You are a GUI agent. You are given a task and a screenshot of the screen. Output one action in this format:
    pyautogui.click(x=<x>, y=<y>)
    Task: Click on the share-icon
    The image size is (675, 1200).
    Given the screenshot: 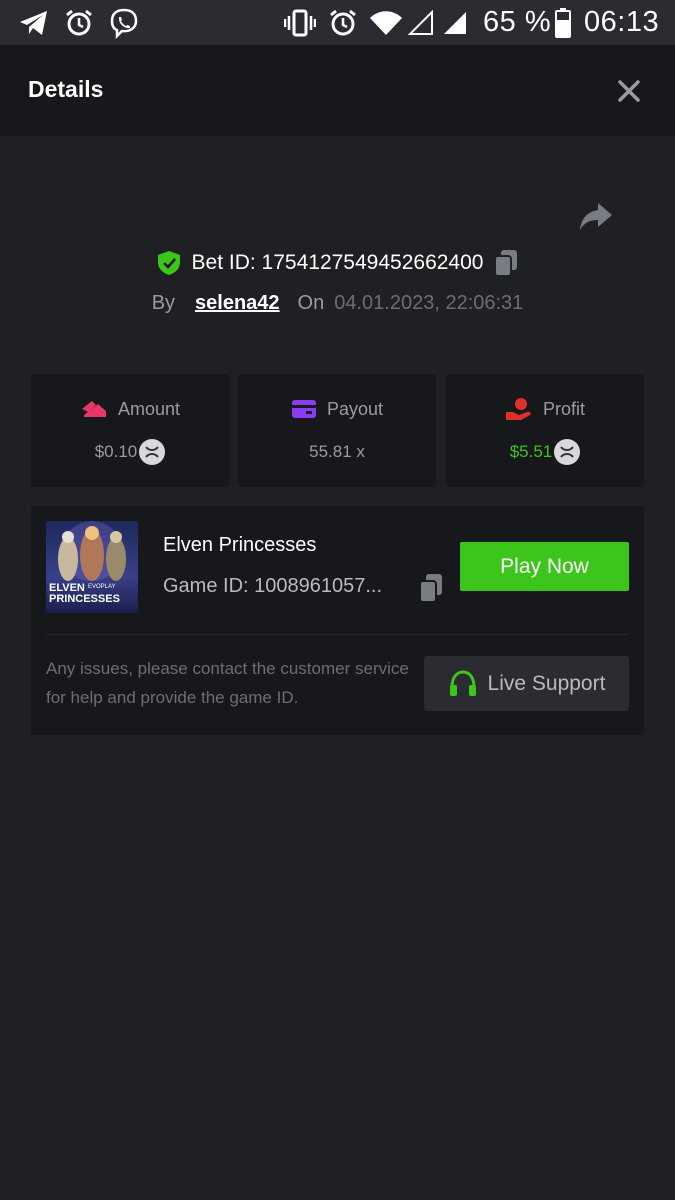 What is the action you would take?
    pyautogui.click(x=596, y=216)
    